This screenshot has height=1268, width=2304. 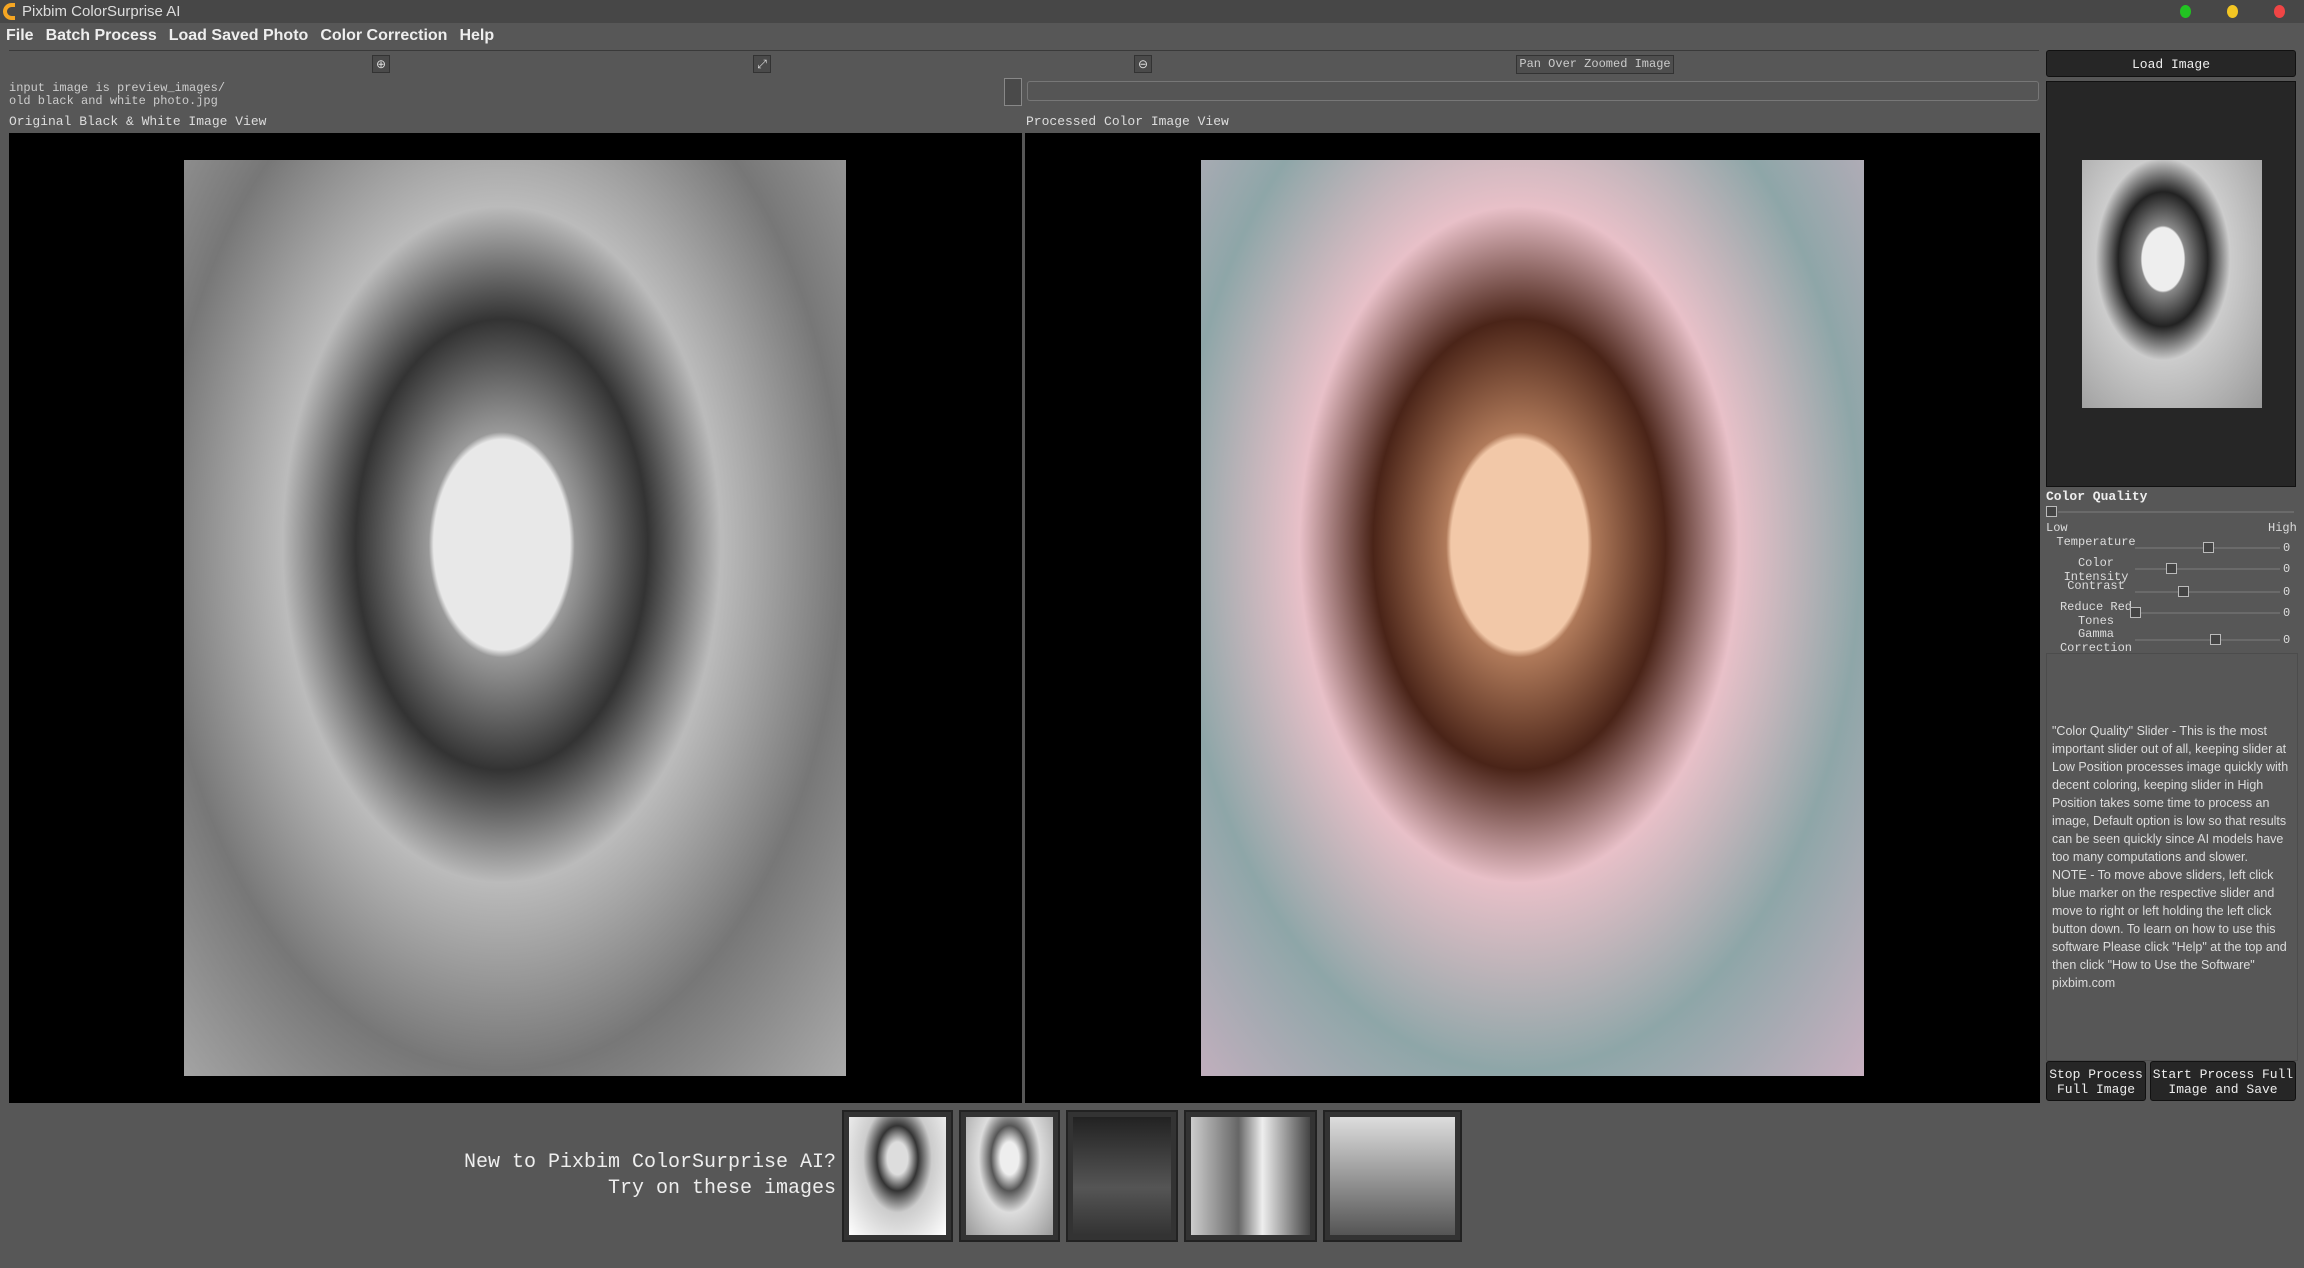 I want to click on preview-thumbnail, so click(x=2172, y=284).